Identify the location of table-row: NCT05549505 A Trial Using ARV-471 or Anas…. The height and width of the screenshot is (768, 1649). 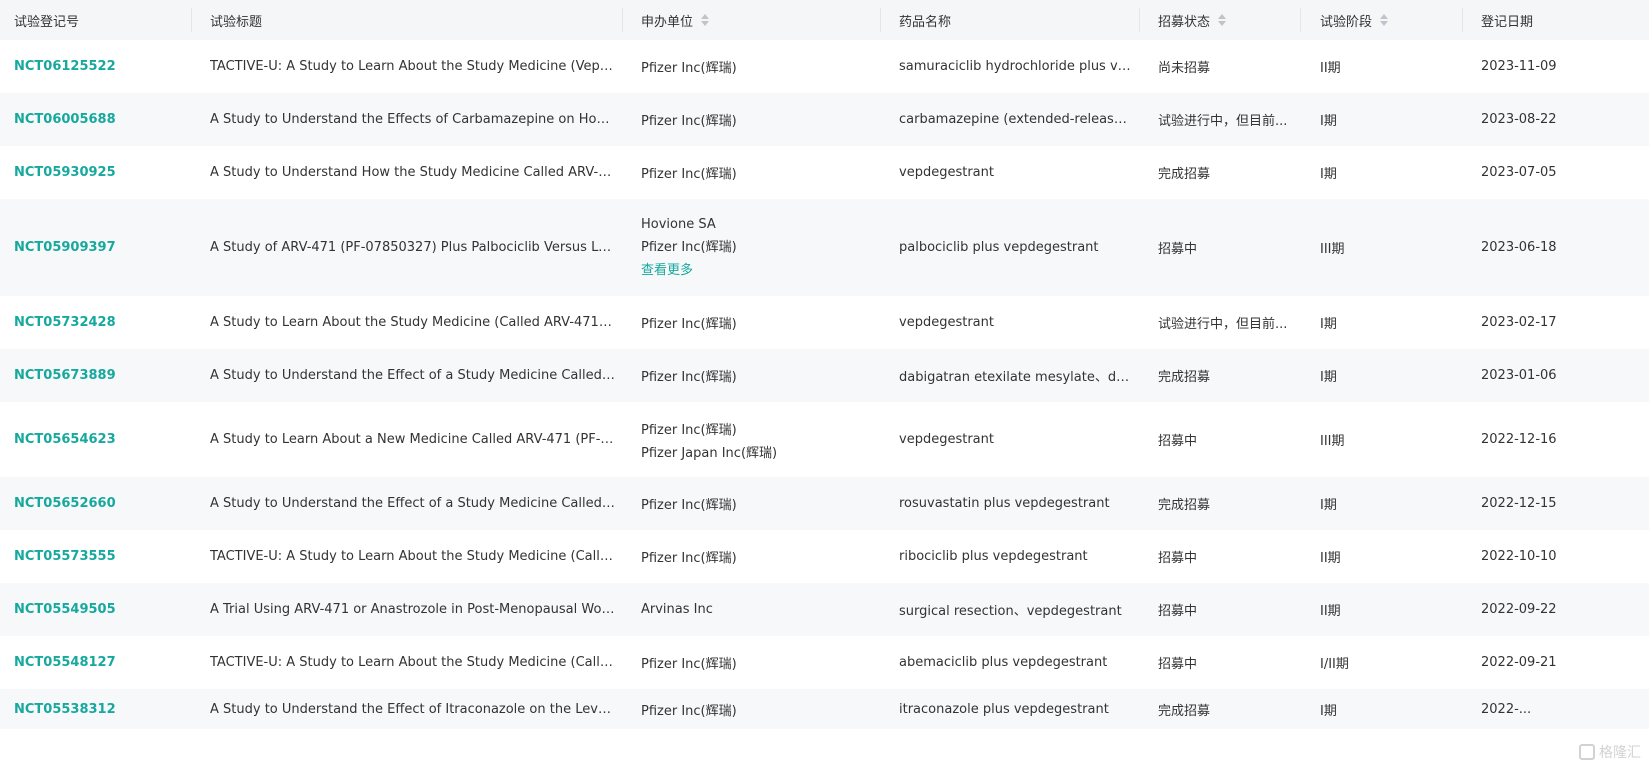
(824, 609).